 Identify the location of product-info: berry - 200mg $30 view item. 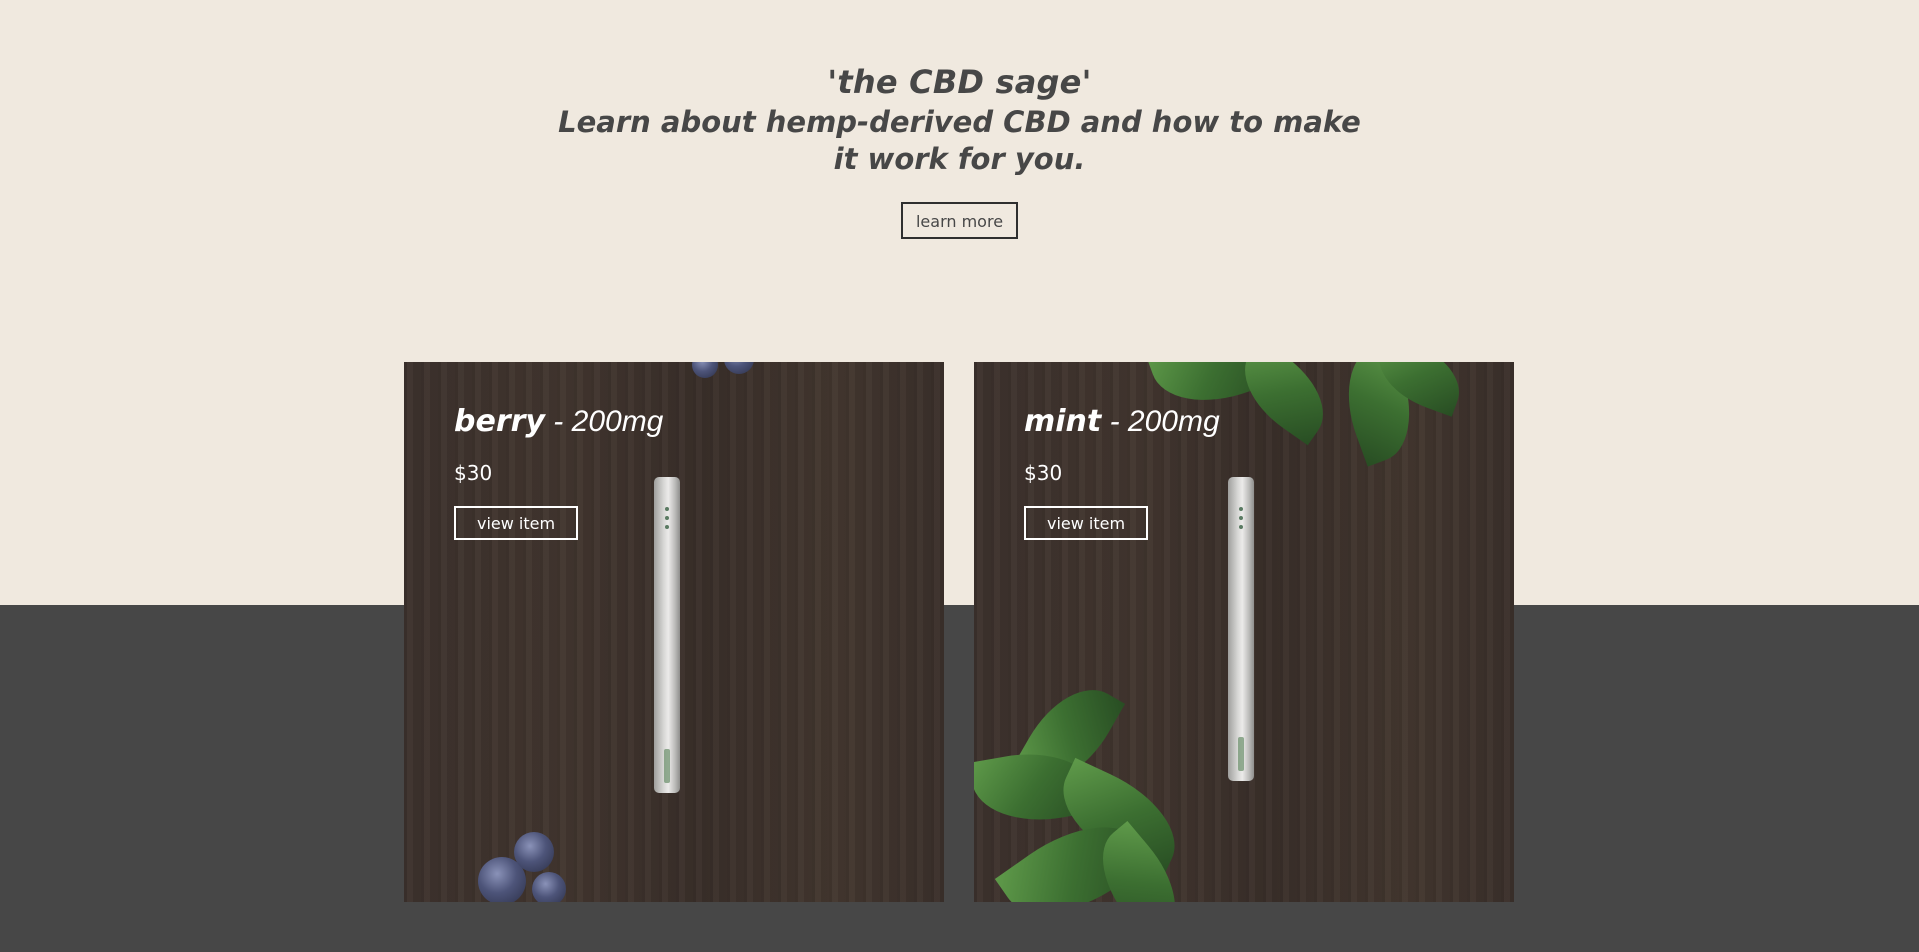
(558, 470).